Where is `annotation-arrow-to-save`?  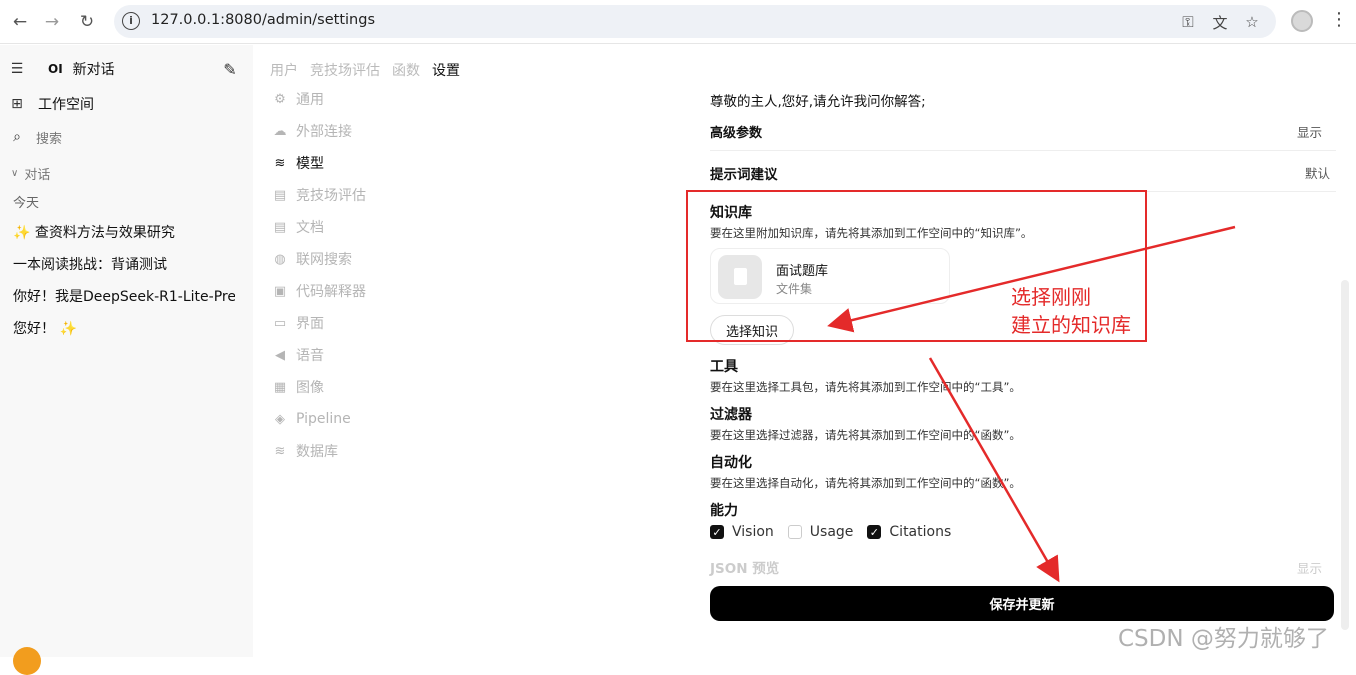
annotation-arrow-to-save is located at coordinates (994, 470).